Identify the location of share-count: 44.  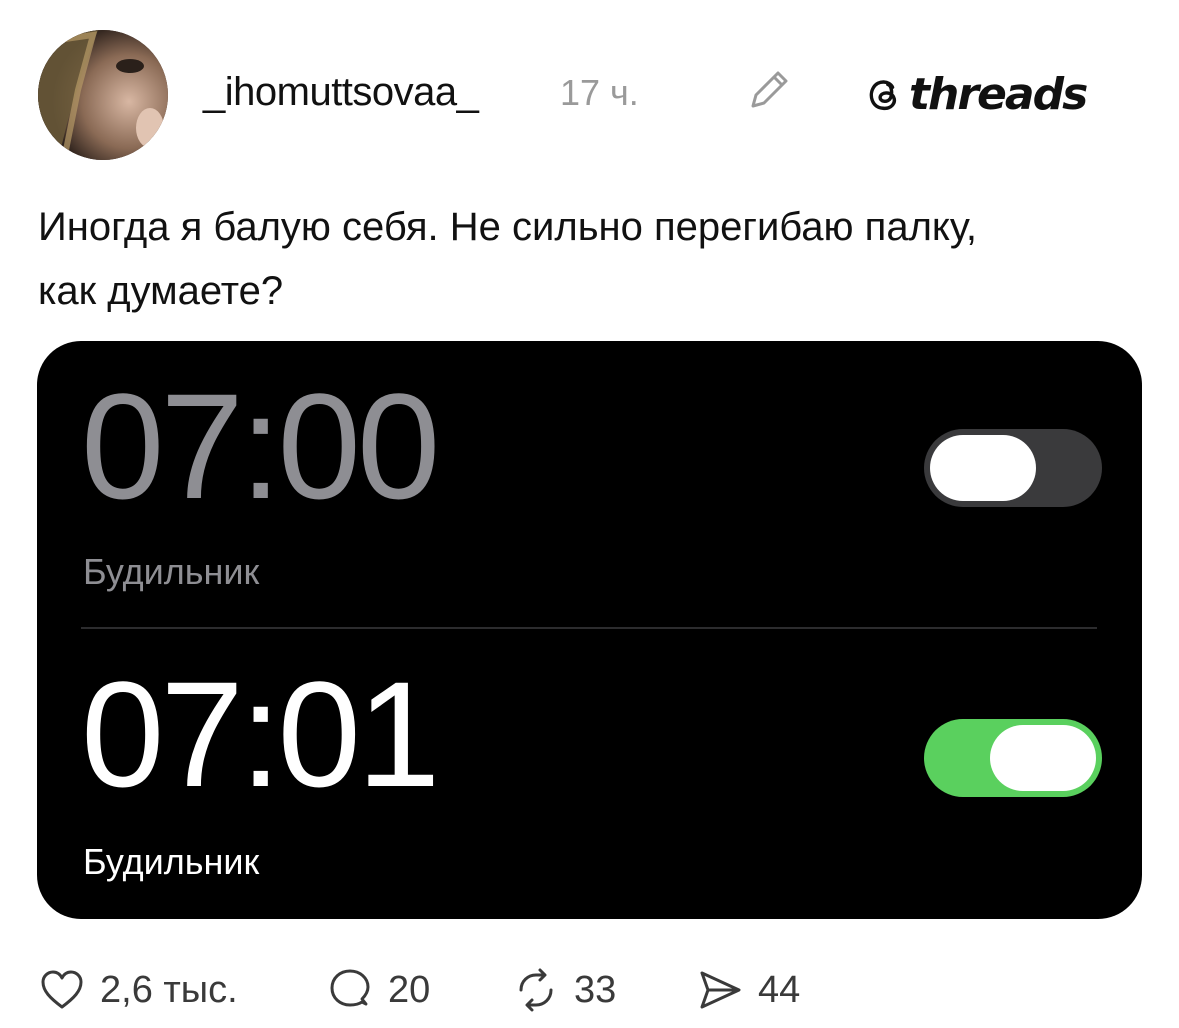
(779, 989).